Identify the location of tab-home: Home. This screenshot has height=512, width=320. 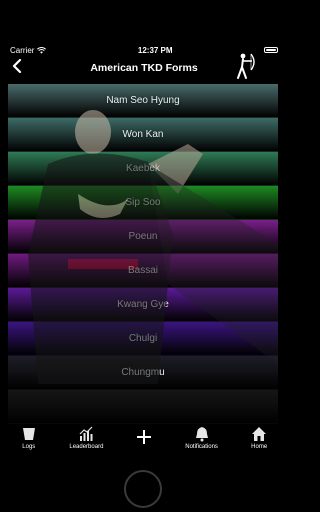
(259, 438).